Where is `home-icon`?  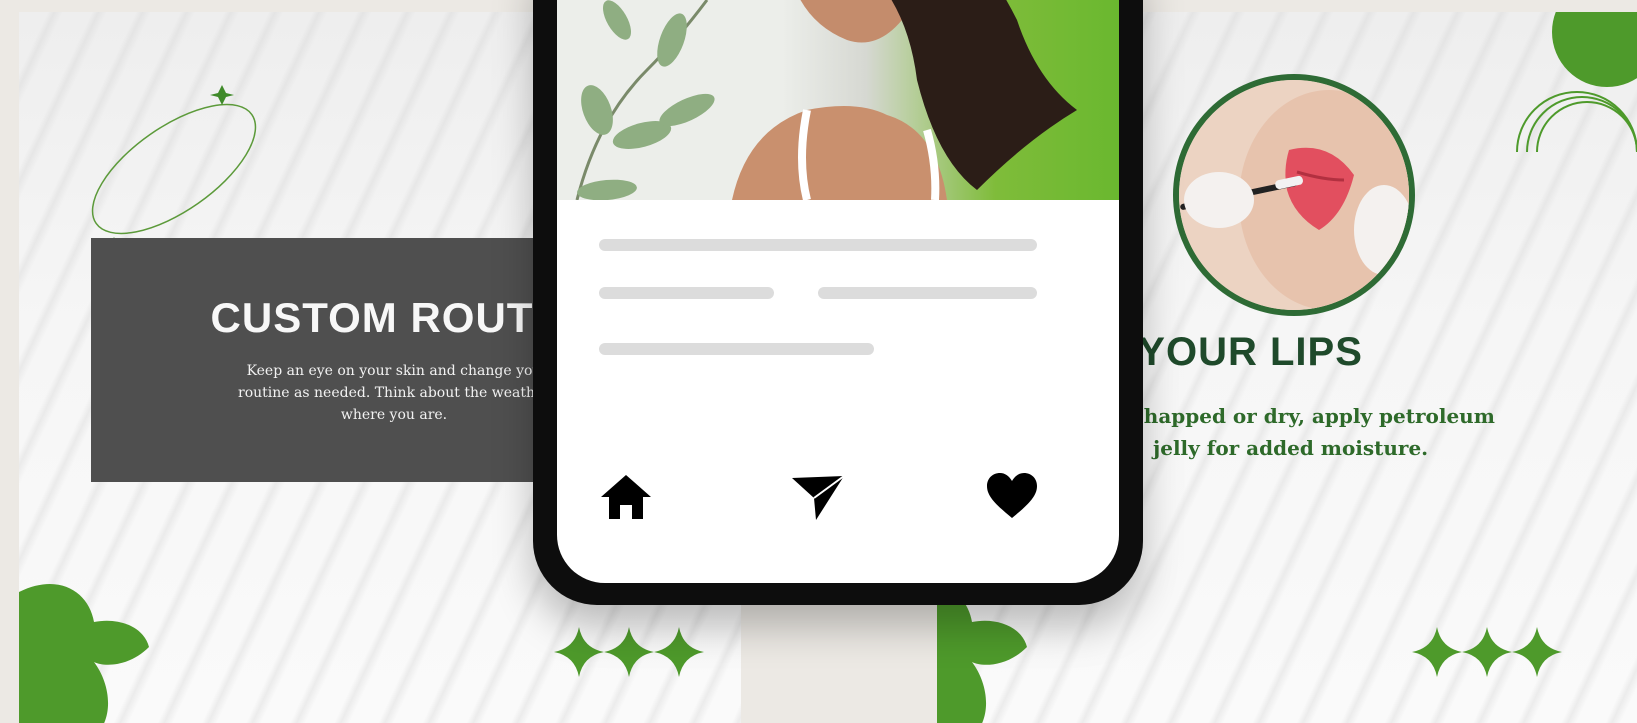
home-icon is located at coordinates (626, 497).